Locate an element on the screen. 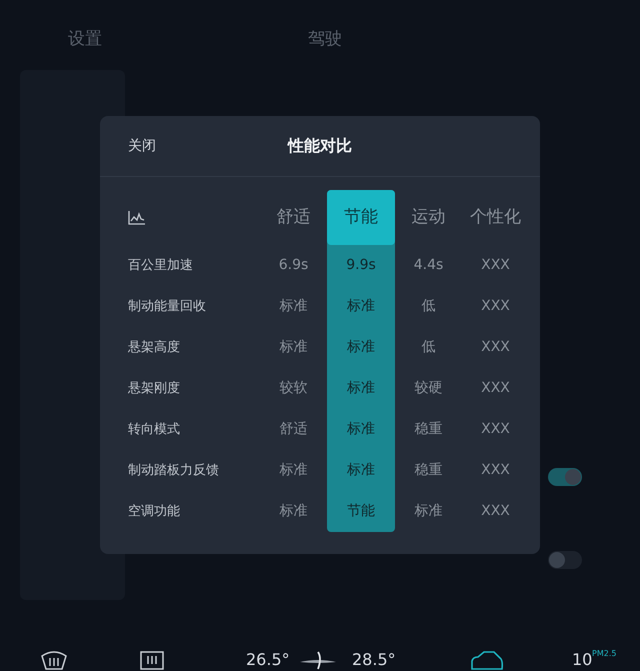 Image resolution: width=640 pixels, height=671 pixels. mode-tab: 个性化 is located at coordinates (495, 217).